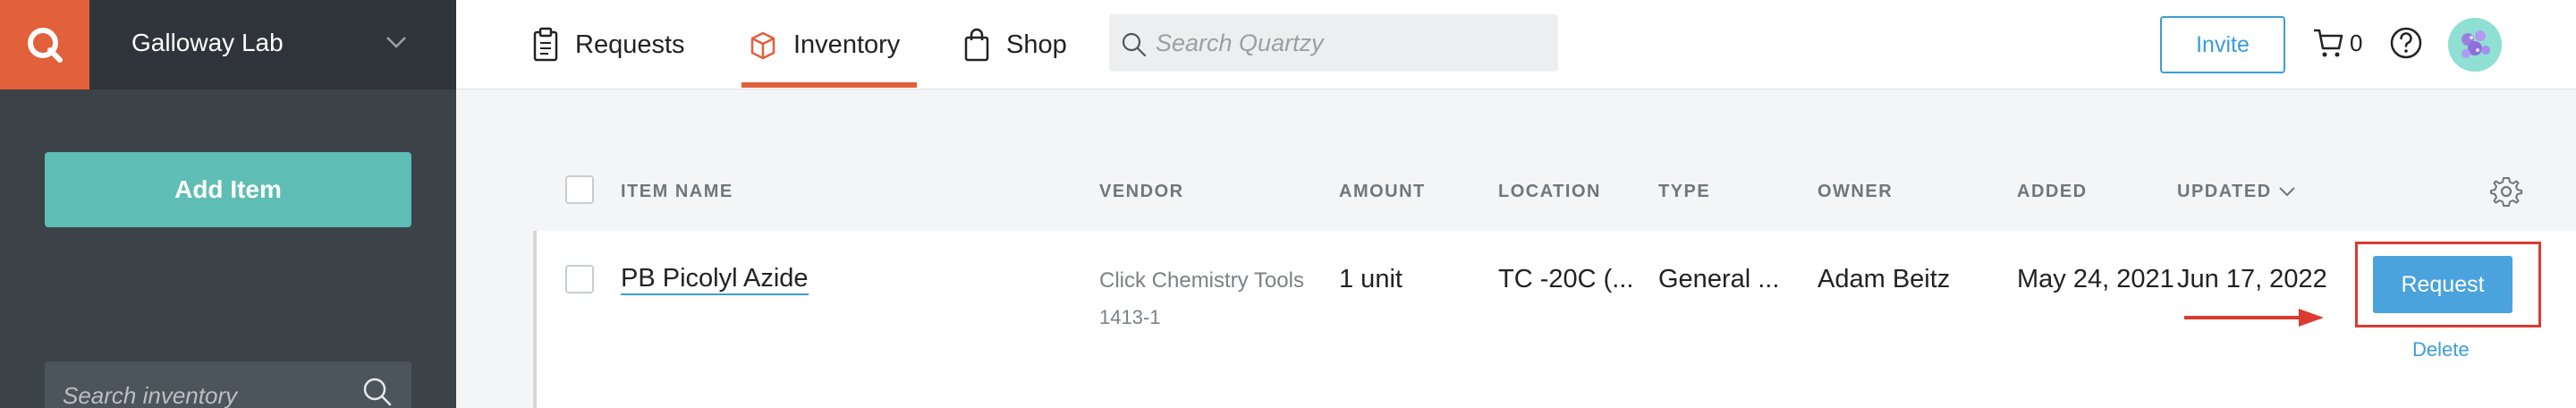  Describe the element at coordinates (847, 44) in the screenshot. I see `tab-inventory-label: Inventory` at that location.